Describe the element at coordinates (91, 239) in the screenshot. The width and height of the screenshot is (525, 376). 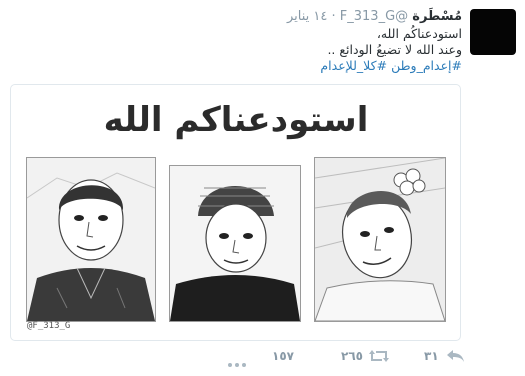
I see `portrait-sketch-left` at that location.